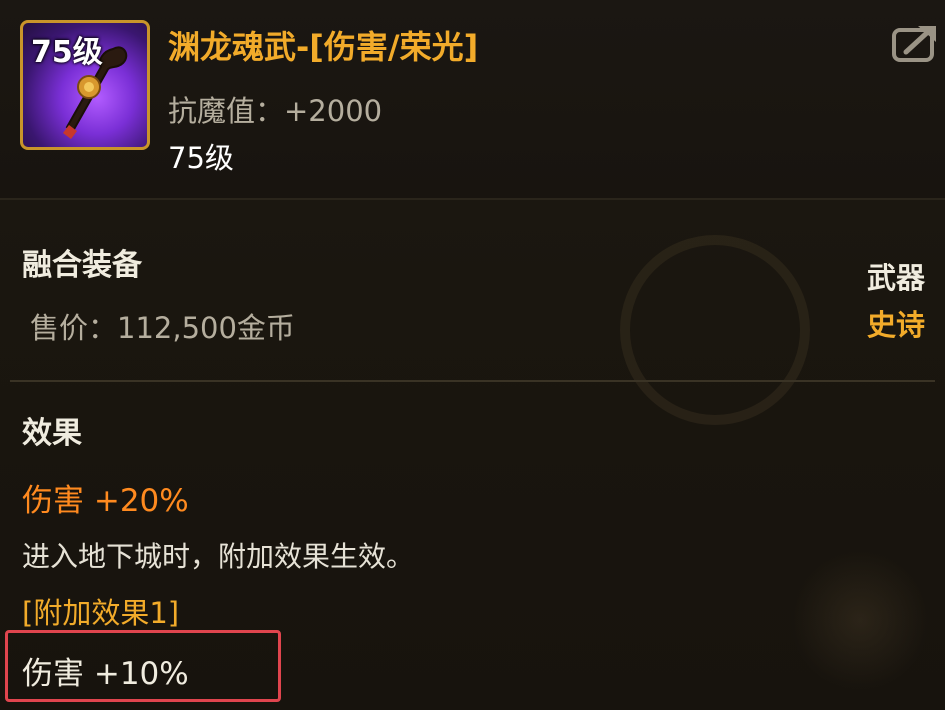 This screenshot has height=710, width=945. I want to click on item-icon: 75级, so click(85, 85).